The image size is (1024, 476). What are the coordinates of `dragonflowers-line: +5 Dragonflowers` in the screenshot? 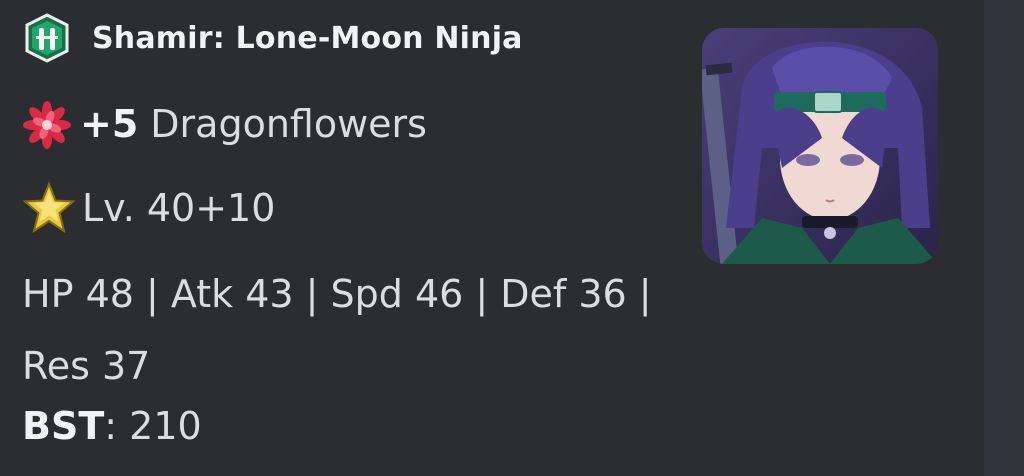 It's located at (224, 124).